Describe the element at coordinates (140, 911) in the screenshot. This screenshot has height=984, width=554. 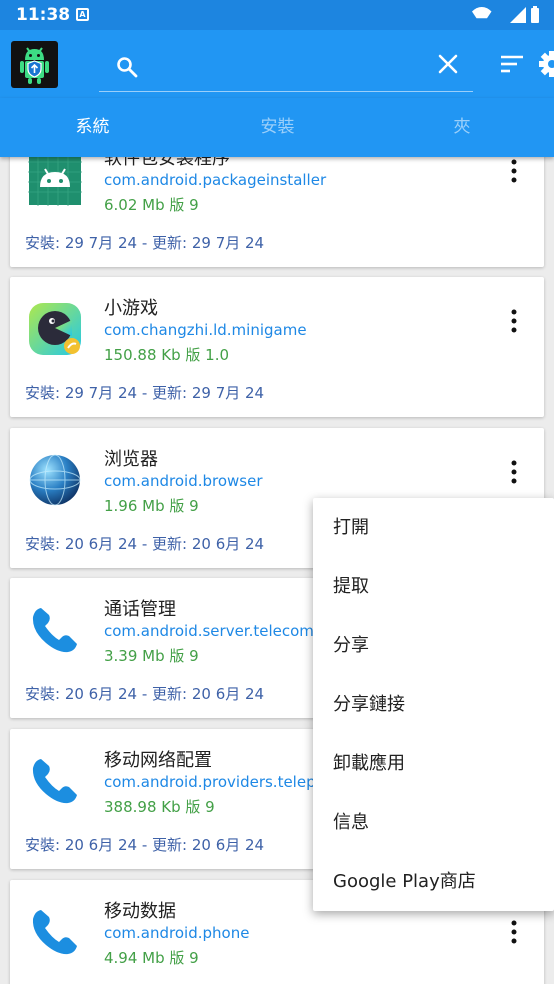
I see `app-name: 移动数据` at that location.